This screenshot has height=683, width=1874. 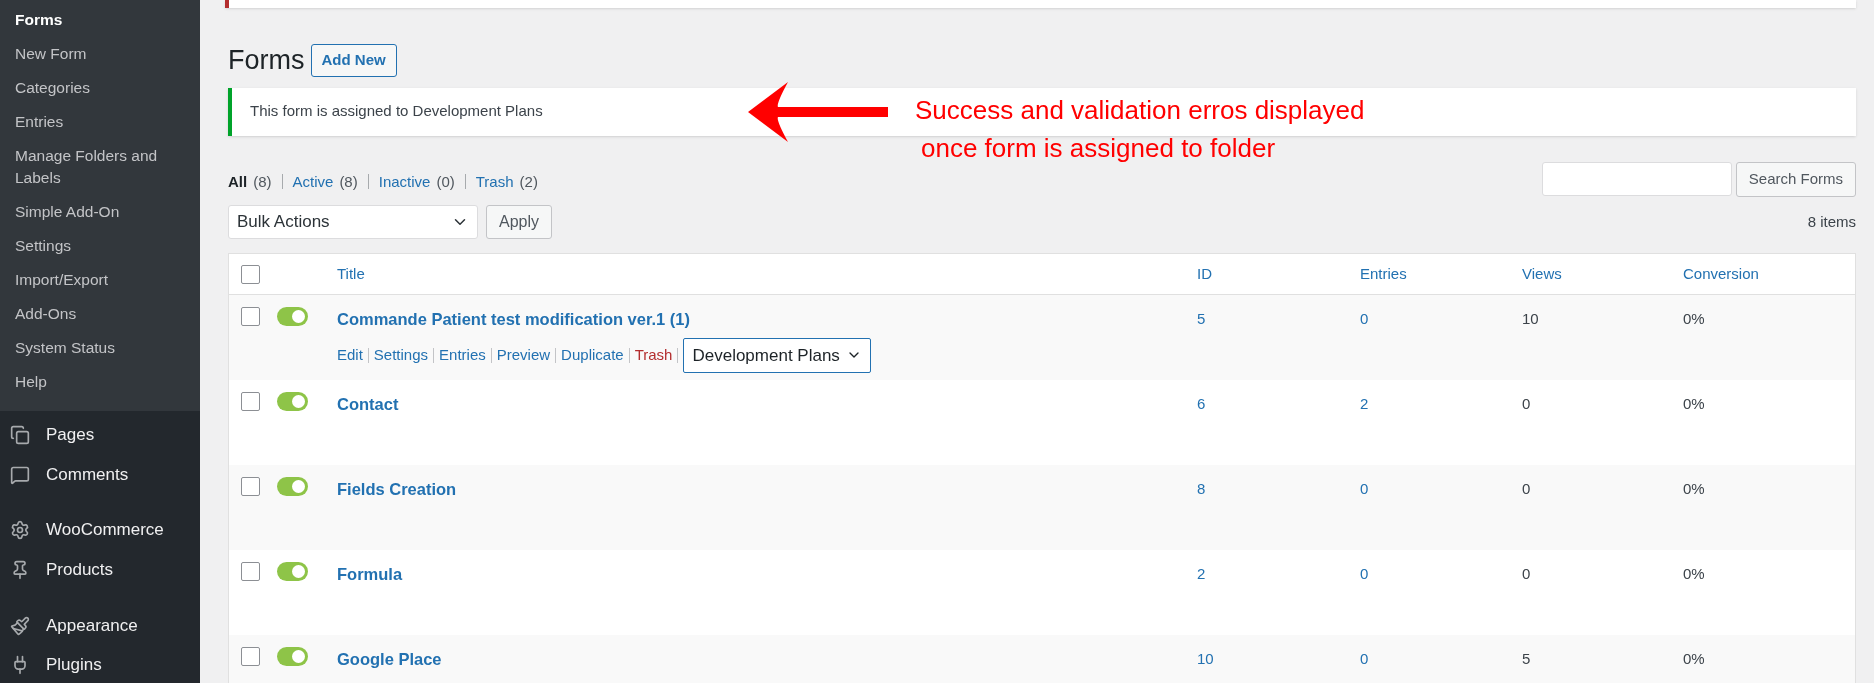 I want to click on filter-count: (0), so click(x=445, y=181).